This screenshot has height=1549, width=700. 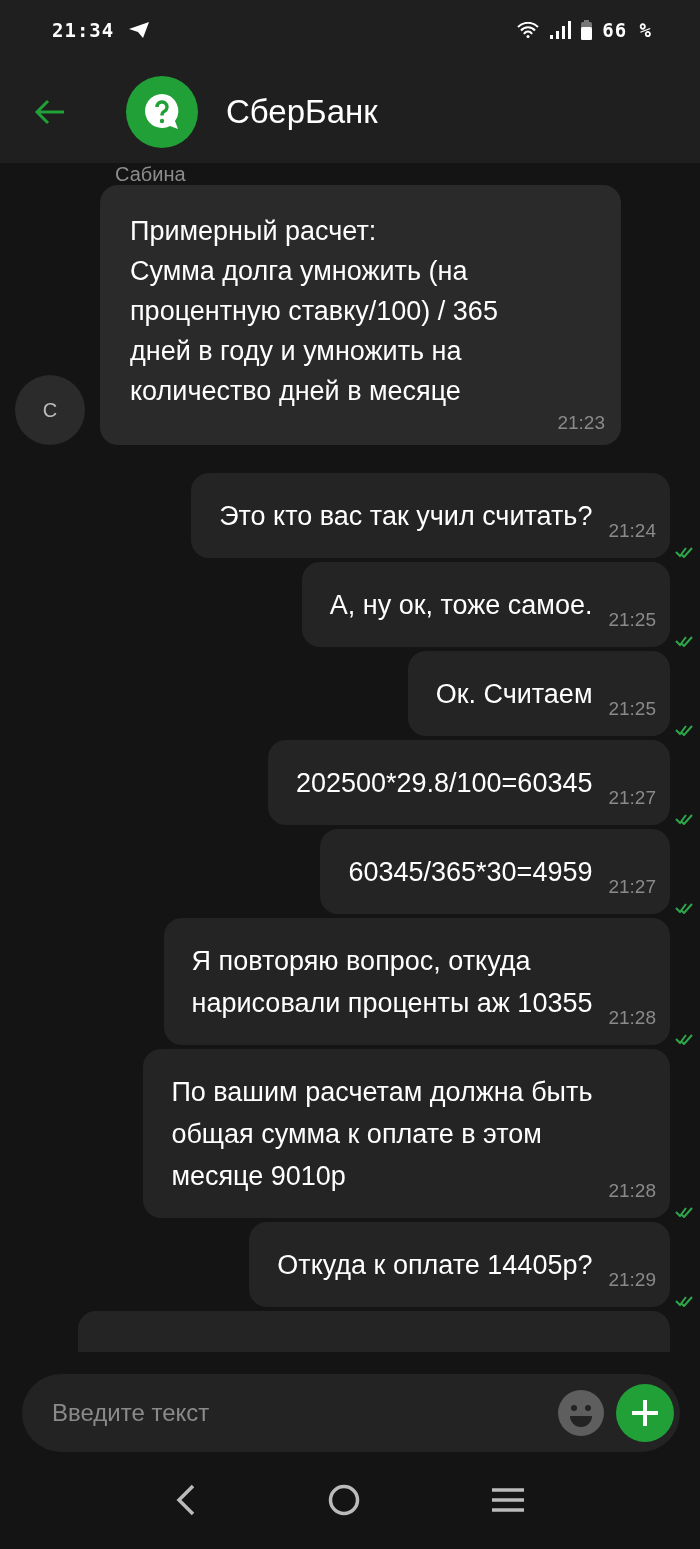 What do you see at coordinates (50, 410) in the screenshot?
I see `avatar: С` at bounding box center [50, 410].